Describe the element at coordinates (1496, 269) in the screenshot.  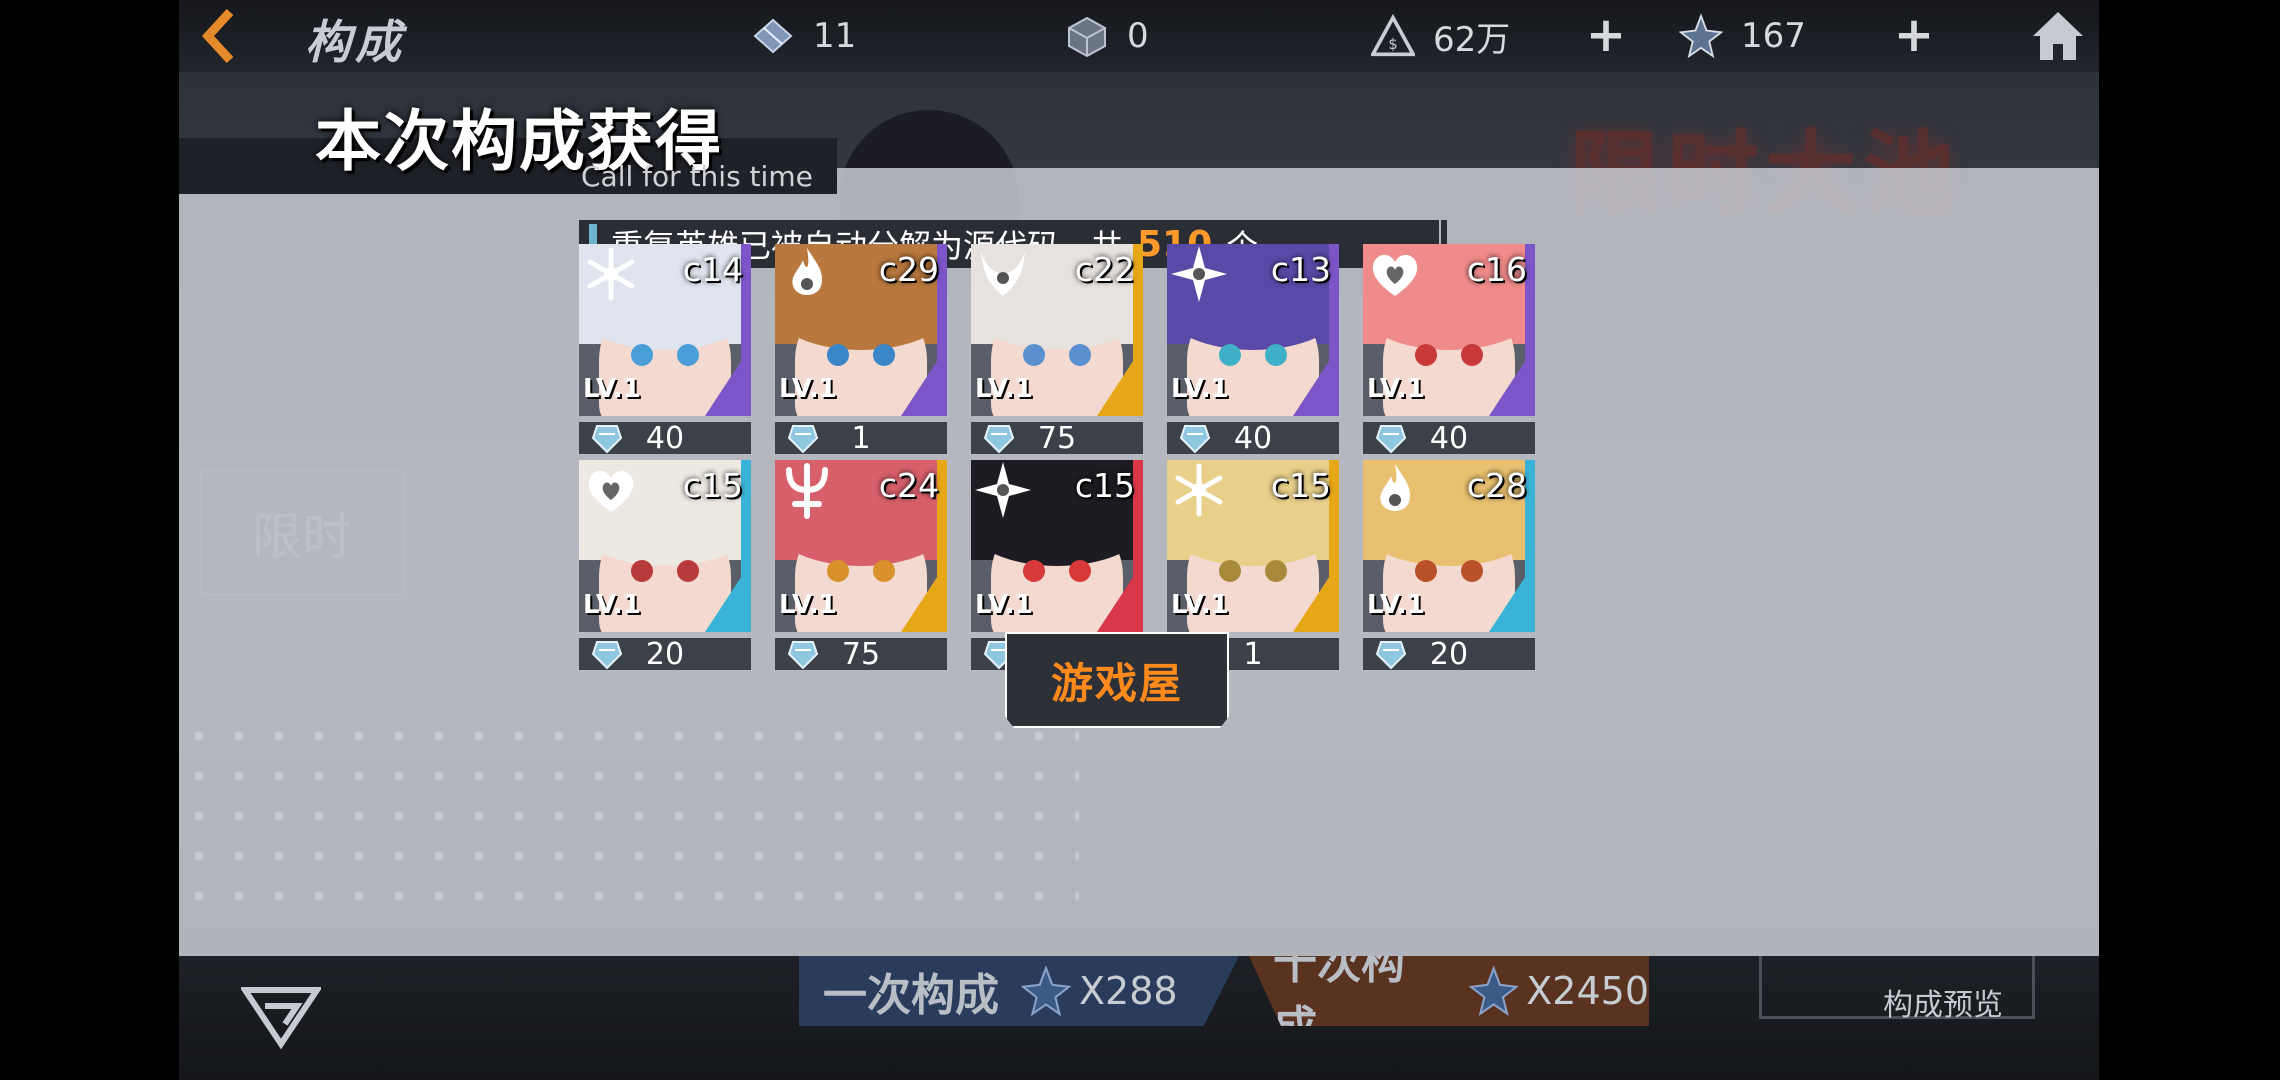
I see `hero-code: c16` at that location.